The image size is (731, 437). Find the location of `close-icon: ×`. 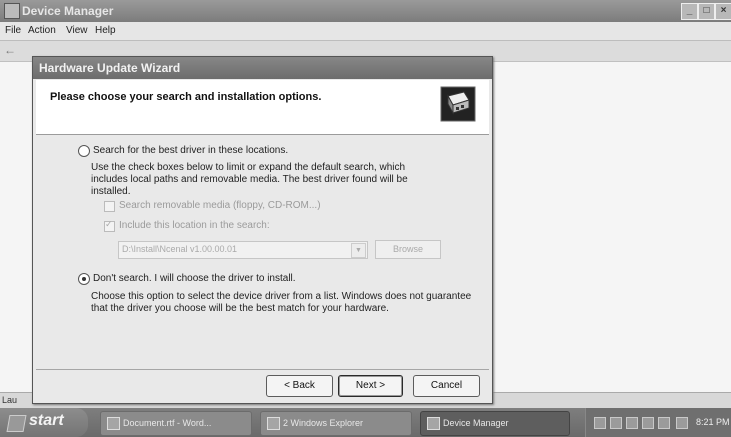

close-icon: × is located at coordinates (723, 11).